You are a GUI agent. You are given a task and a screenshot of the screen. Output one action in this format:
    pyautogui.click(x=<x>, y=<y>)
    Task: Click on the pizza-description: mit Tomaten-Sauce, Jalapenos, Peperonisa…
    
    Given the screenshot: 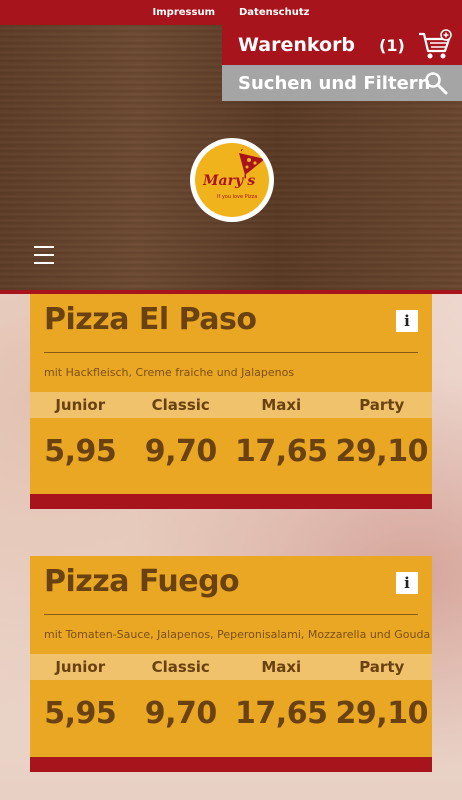 What is the action you would take?
    pyautogui.click(x=237, y=634)
    